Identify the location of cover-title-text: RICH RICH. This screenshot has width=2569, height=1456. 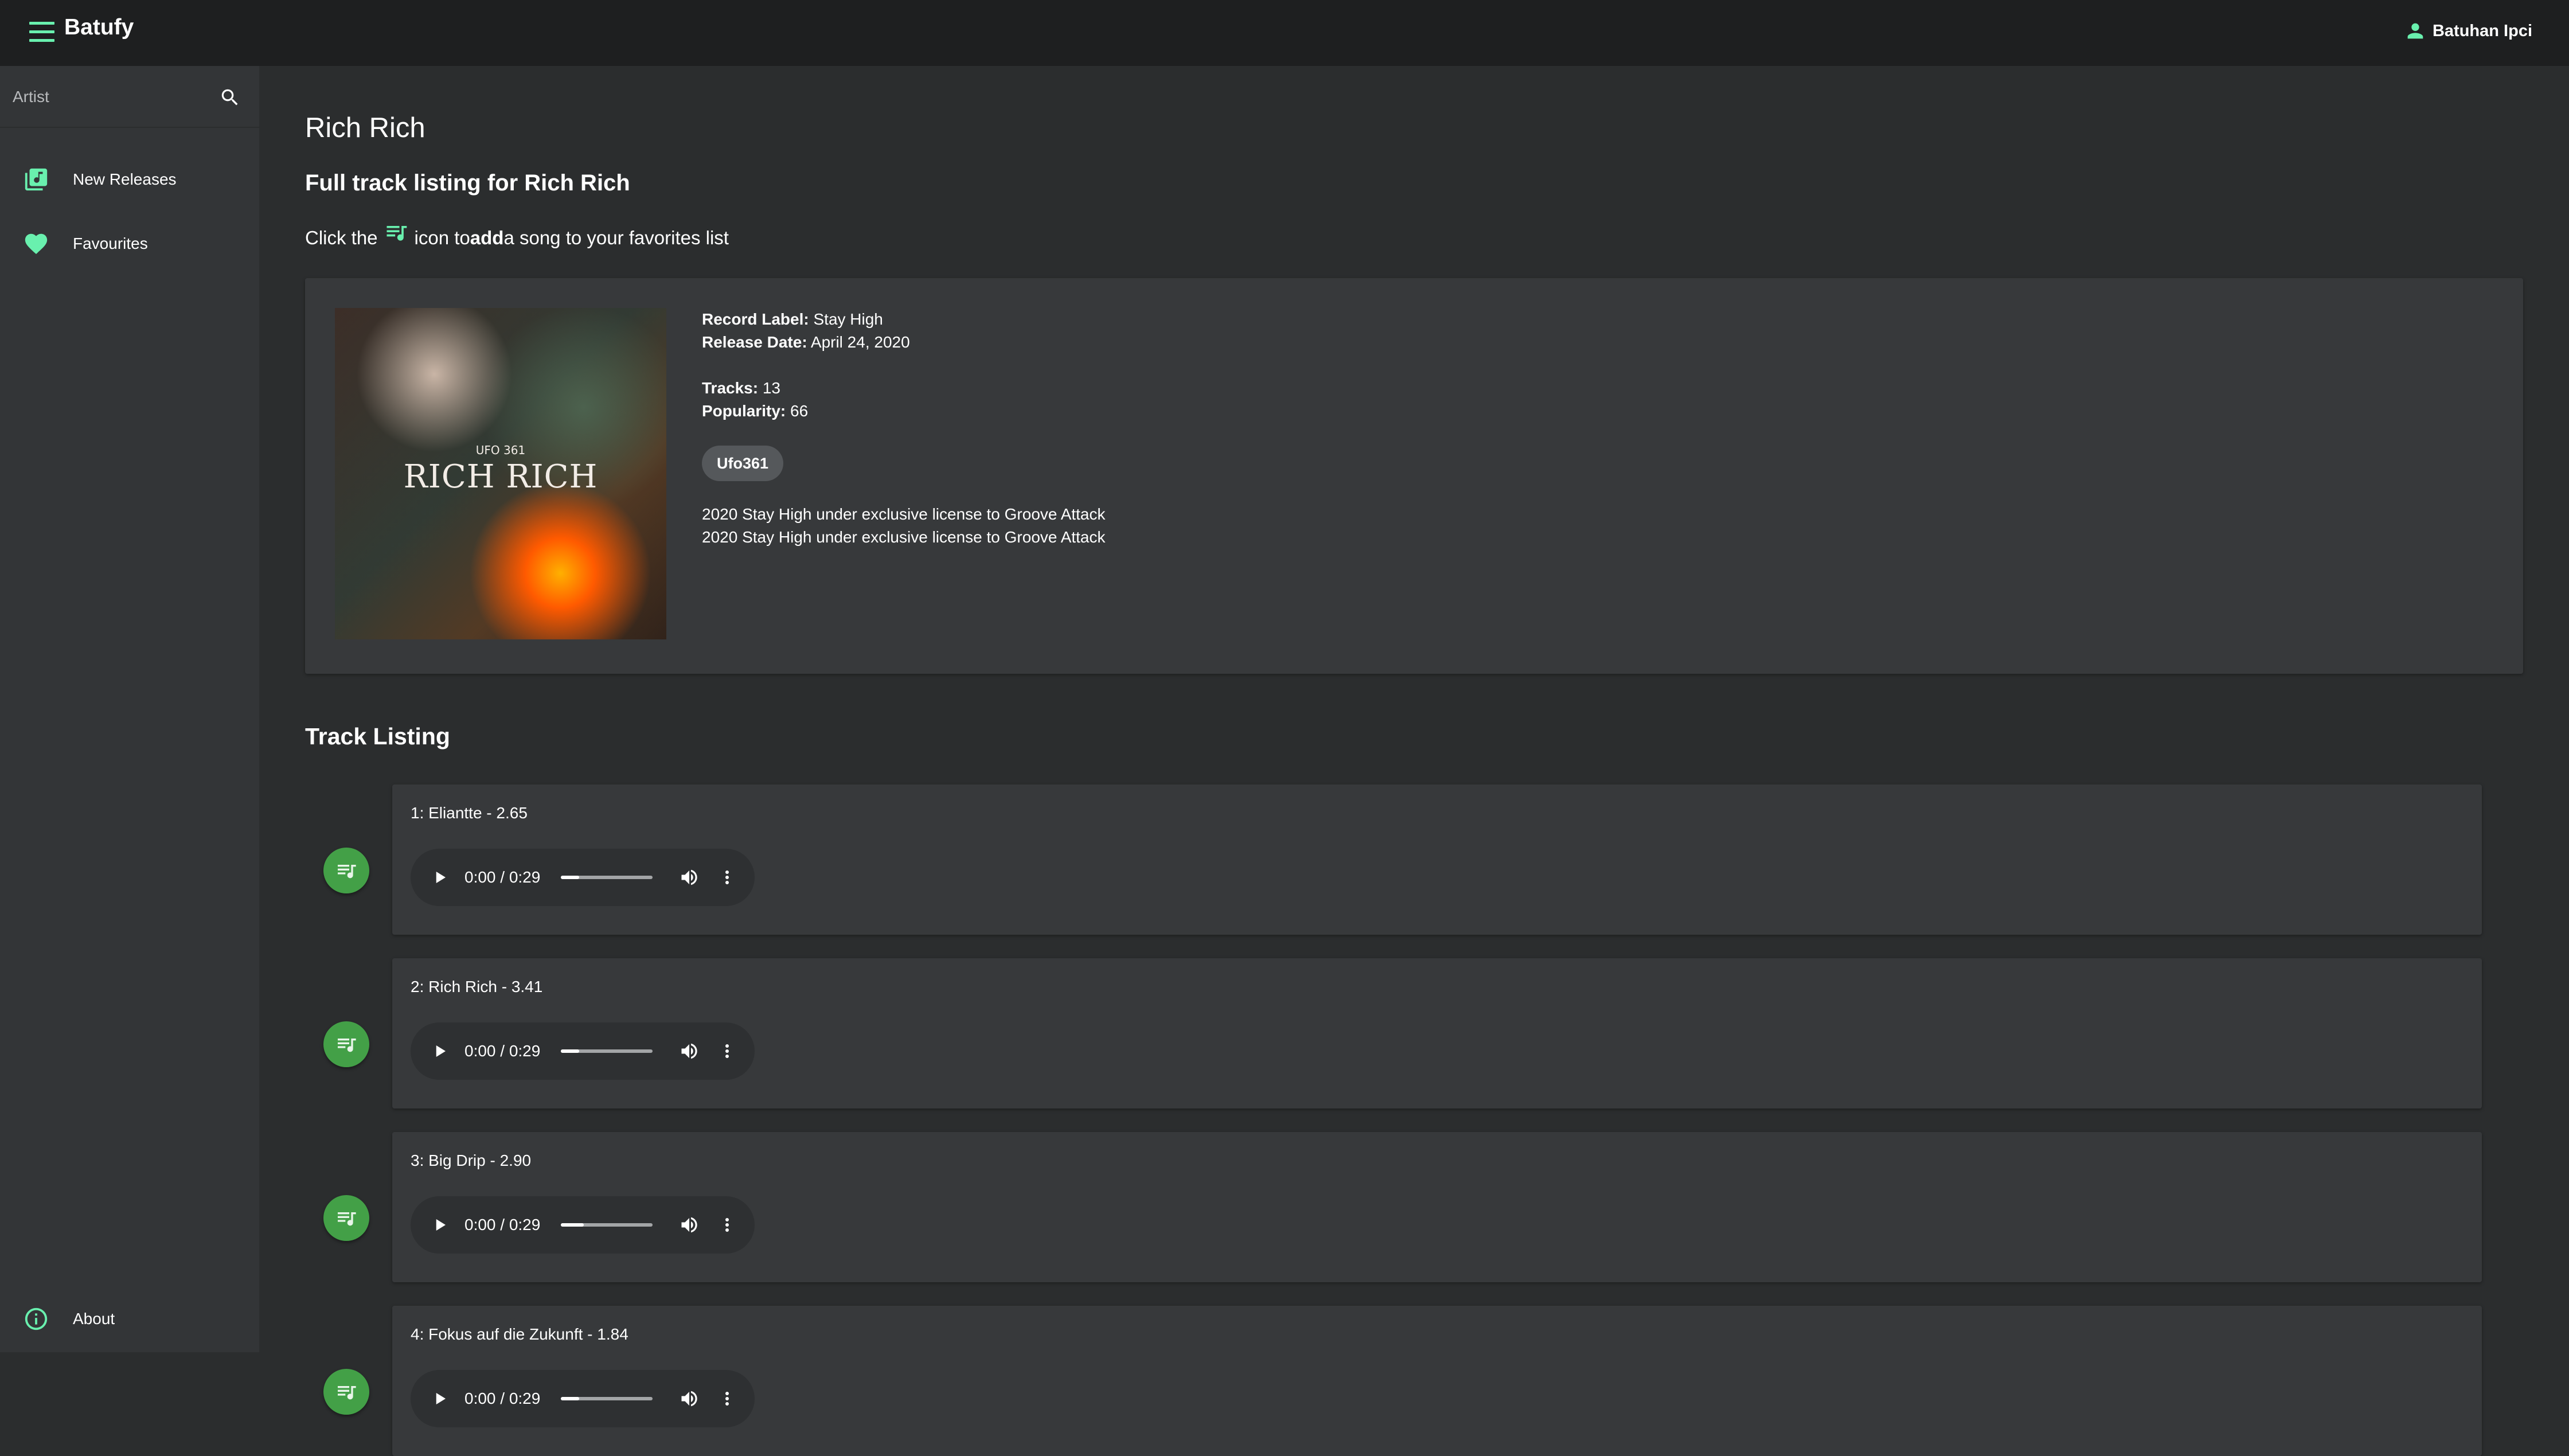
(501, 476).